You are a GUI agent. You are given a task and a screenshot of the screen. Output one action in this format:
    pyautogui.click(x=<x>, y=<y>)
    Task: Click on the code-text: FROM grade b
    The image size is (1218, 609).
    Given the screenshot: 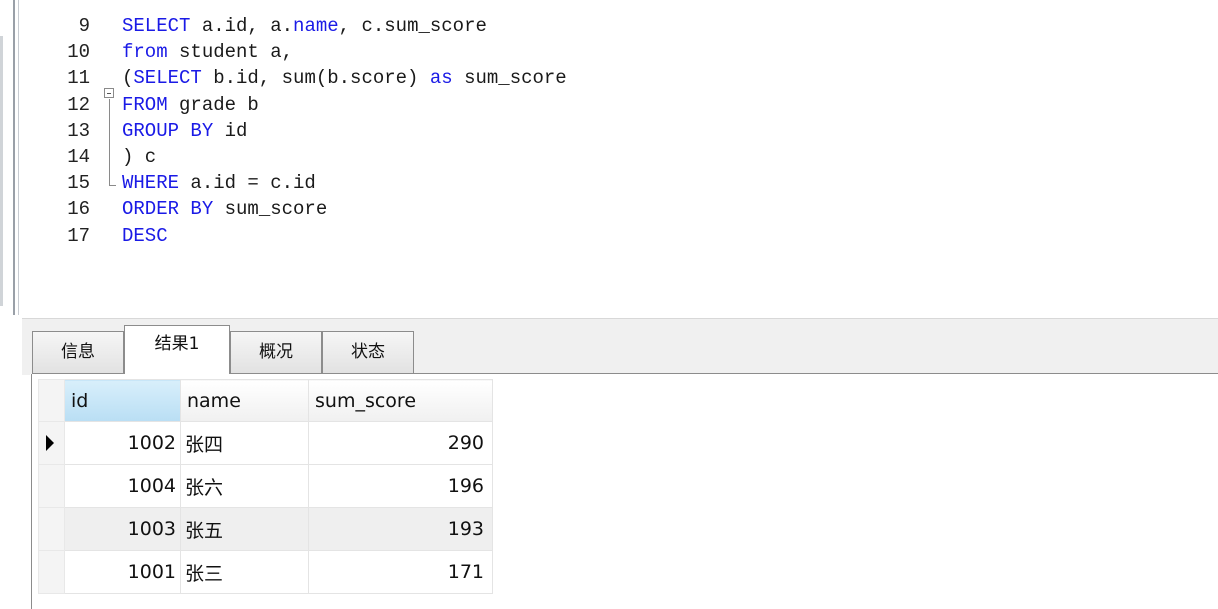 What is the action you would take?
    pyautogui.click(x=190, y=105)
    